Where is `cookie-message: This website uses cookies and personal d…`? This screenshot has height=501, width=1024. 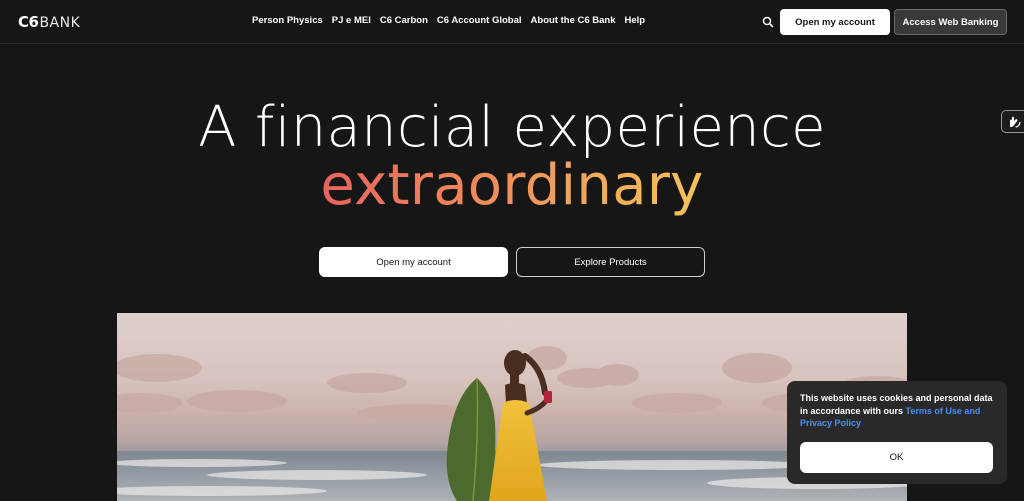
cookie-message: This website uses cookies and personal d… is located at coordinates (897, 411).